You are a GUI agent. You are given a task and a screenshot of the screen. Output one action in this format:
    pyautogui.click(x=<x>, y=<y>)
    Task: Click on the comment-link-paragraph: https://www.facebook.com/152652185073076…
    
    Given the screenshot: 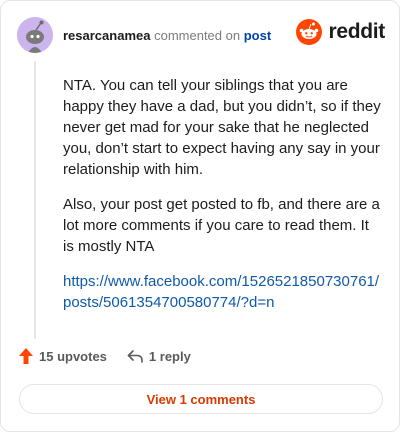 What is the action you would take?
    pyautogui.click(x=223, y=292)
    